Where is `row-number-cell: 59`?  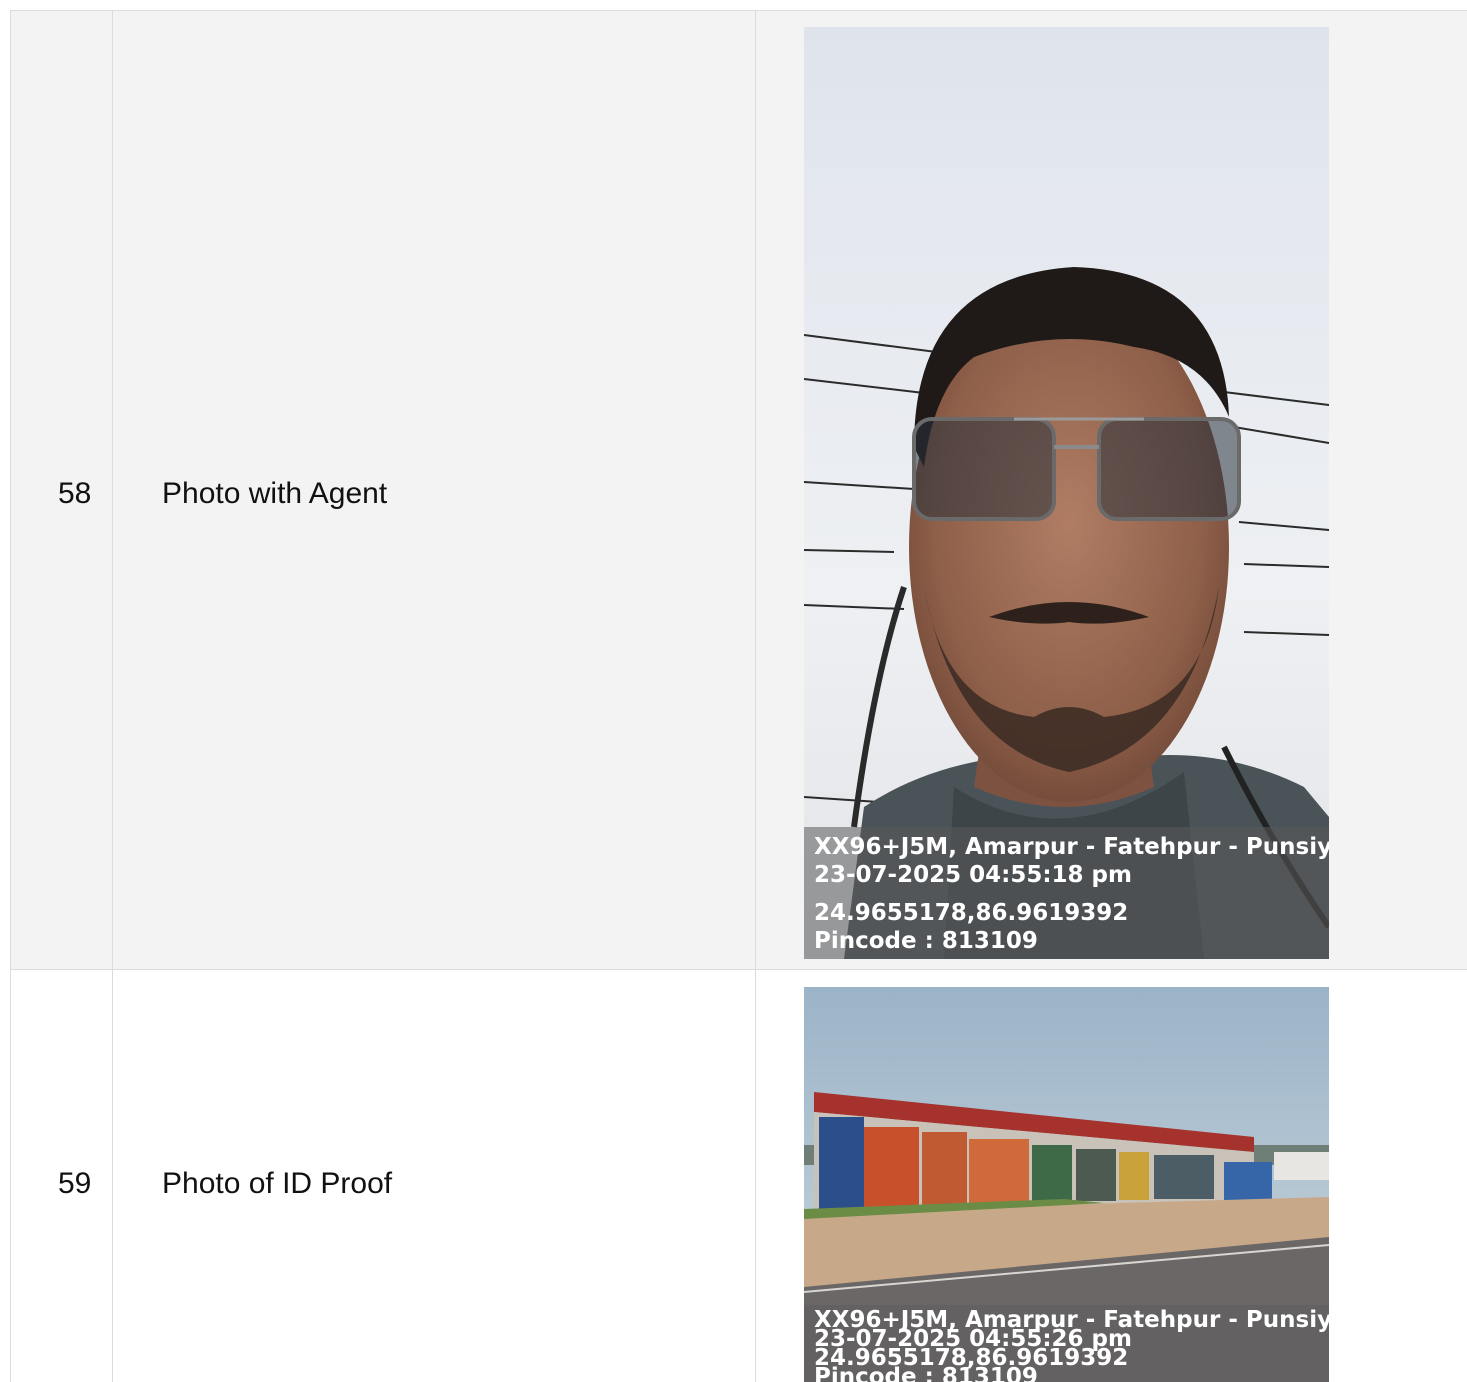 row-number-cell: 59 is located at coordinates (62, 1176).